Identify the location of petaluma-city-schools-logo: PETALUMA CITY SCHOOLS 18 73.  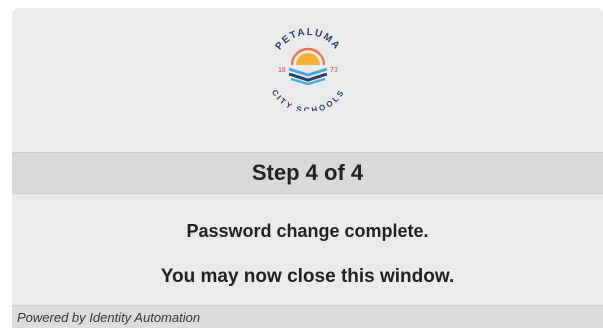
(308, 69).